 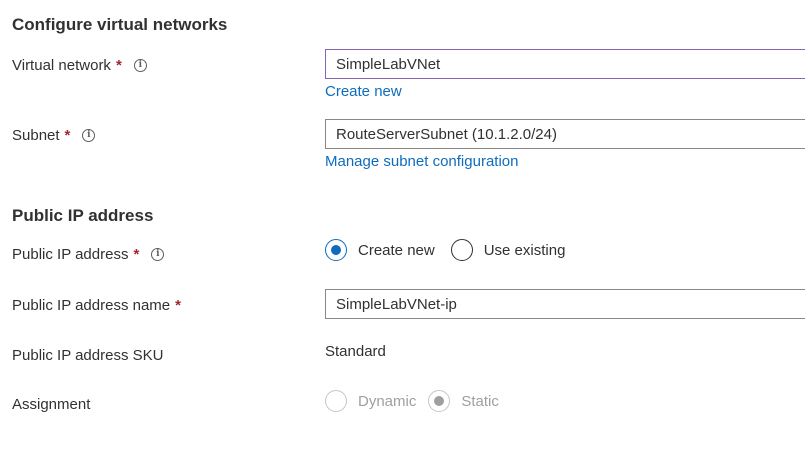 I want to click on subnet-label-row: Subnet * i, so click(x=54, y=135).